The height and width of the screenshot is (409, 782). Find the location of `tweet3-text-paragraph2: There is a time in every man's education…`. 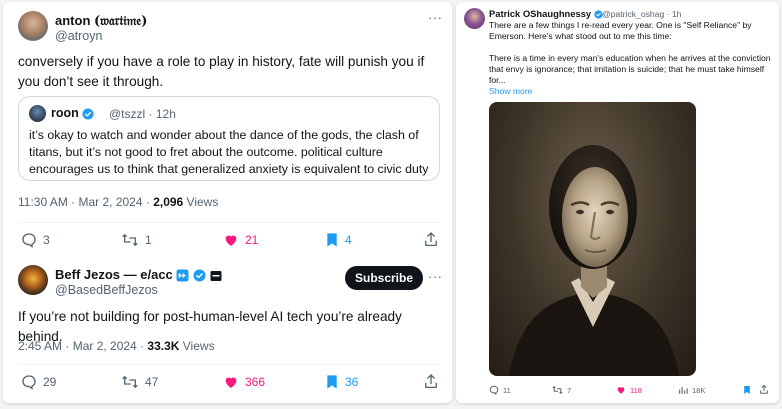

tweet3-text-paragraph2: There is a time in every man's education… is located at coordinates (630, 69).